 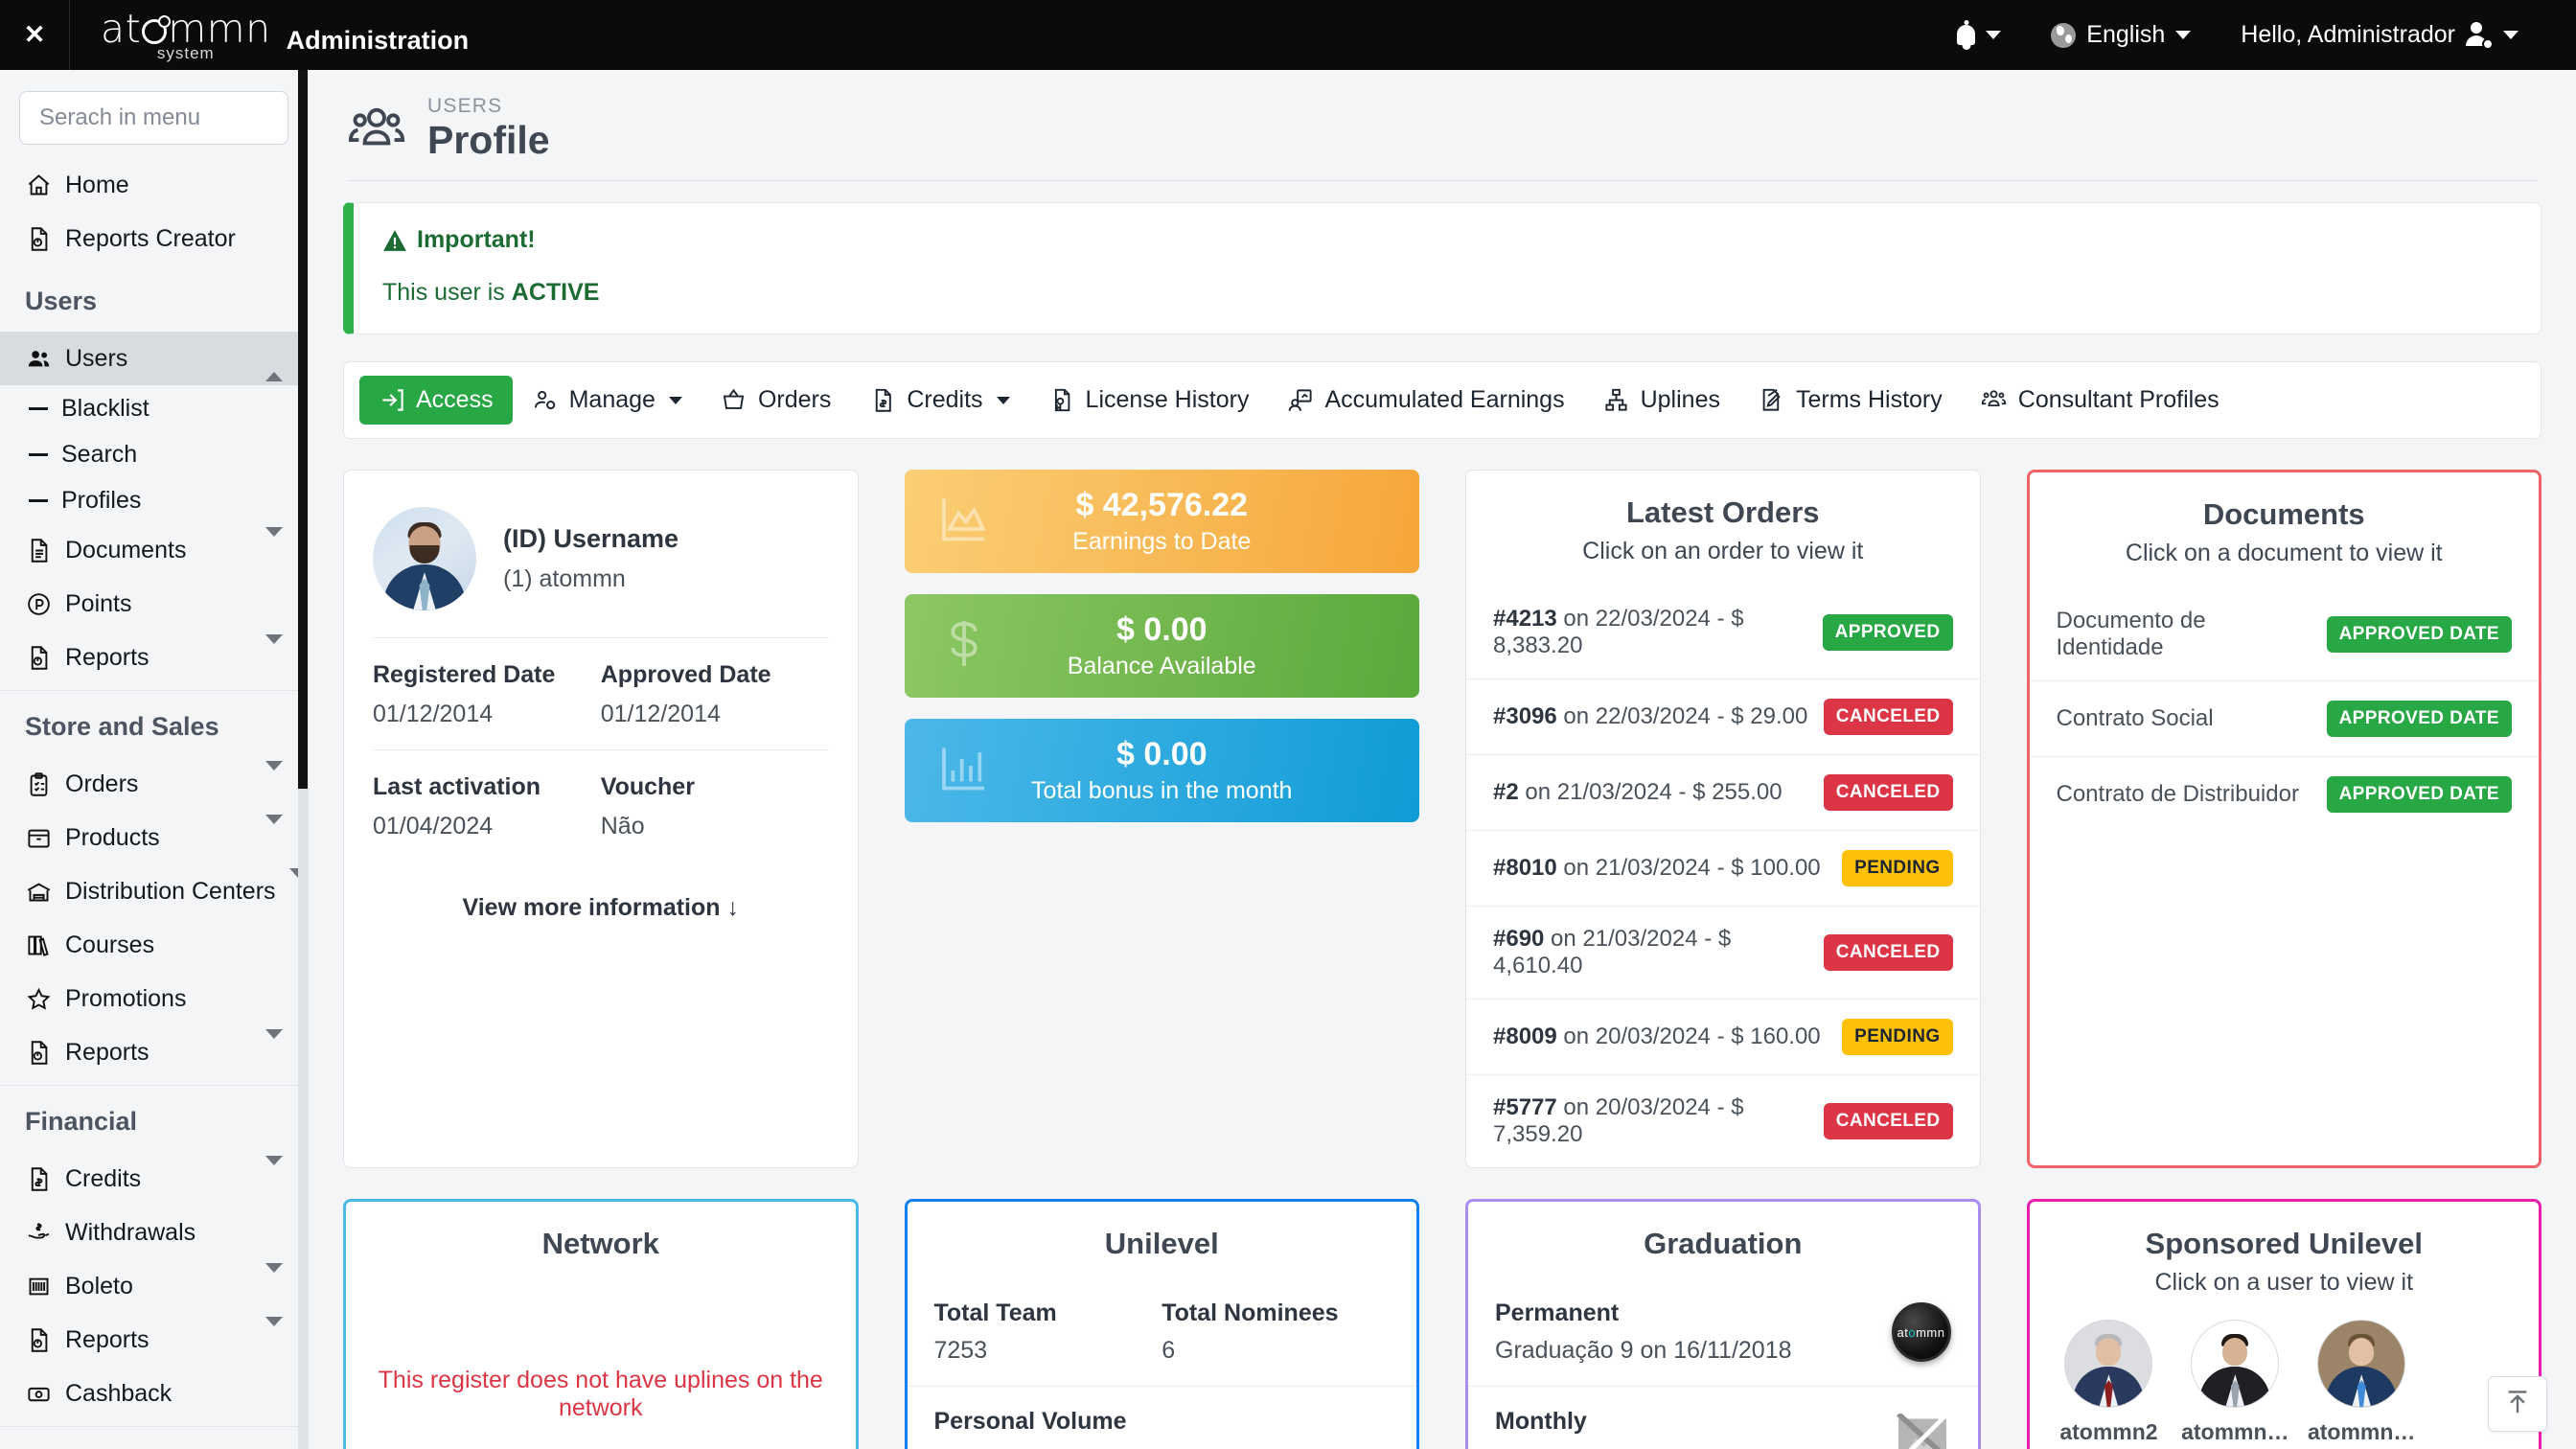 I want to click on list-item: Contrato de Distribuidor APPROVED DATE, so click(x=2284, y=794).